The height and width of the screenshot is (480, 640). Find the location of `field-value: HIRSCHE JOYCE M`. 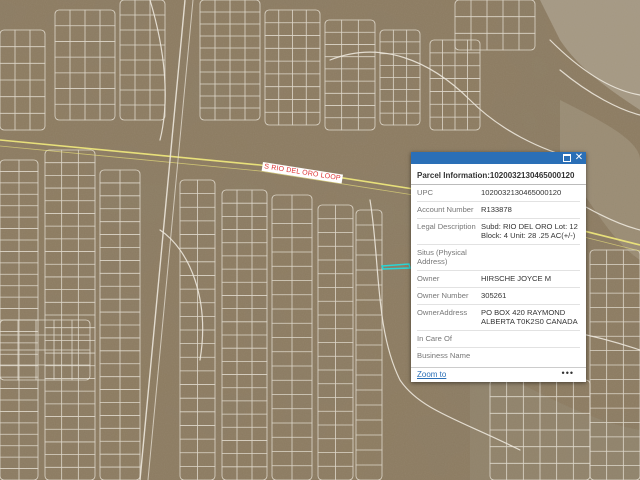

field-value: HIRSCHE JOYCE M is located at coordinates (516, 278).